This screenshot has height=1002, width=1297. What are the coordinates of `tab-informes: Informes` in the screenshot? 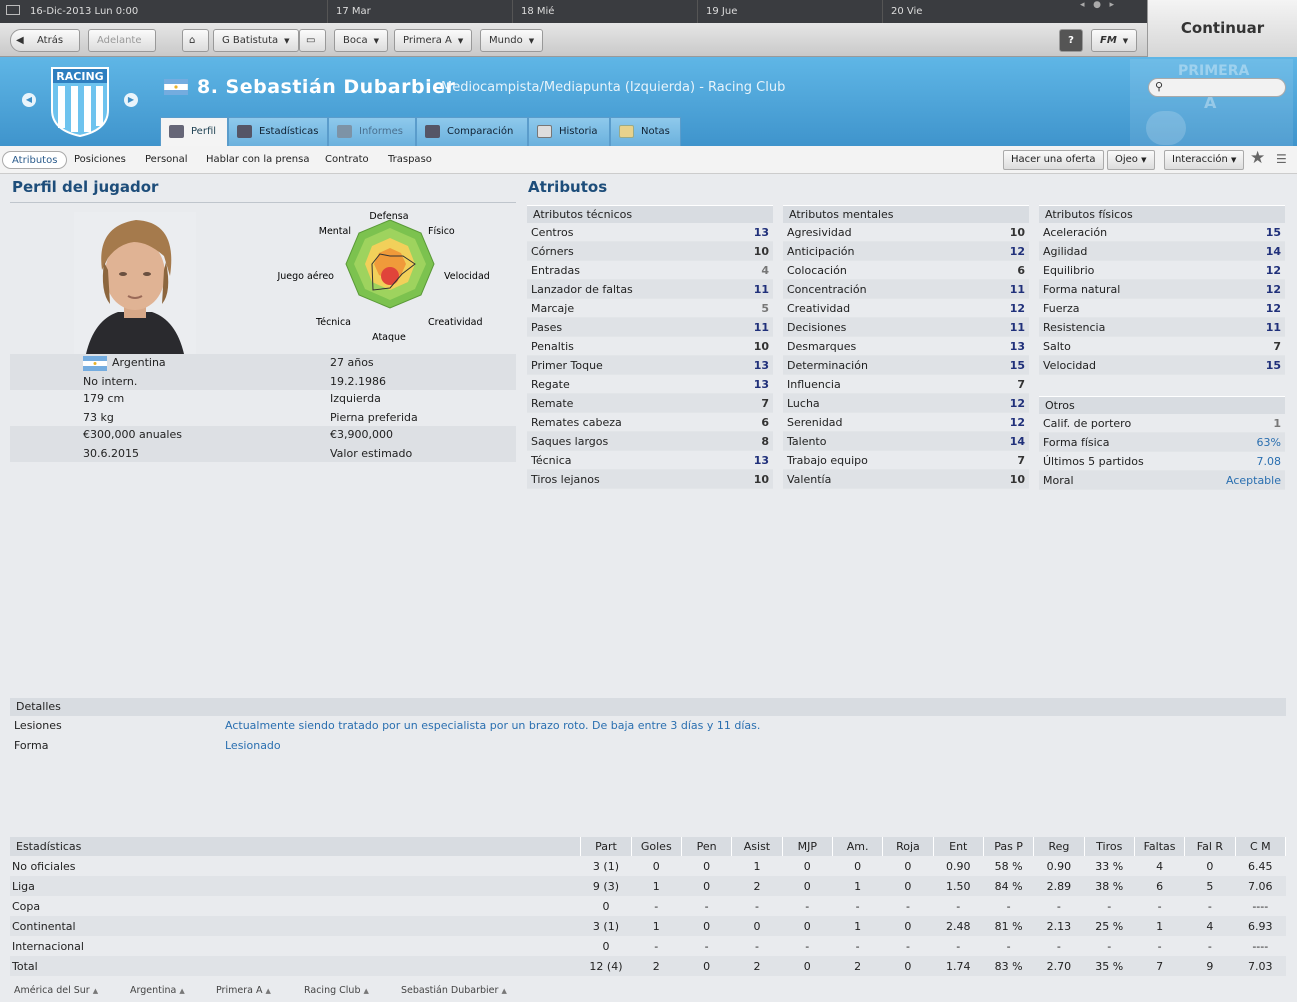 It's located at (372, 131).